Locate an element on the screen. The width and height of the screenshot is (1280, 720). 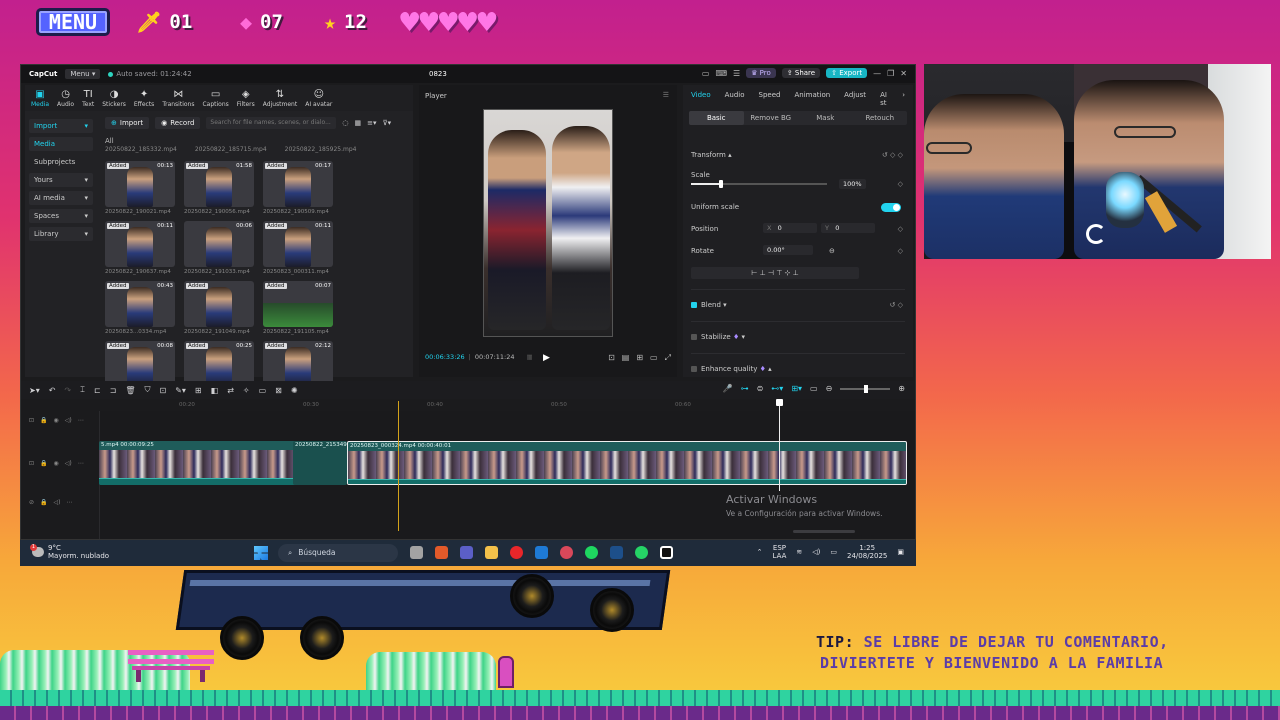
stabilize-header: Stabilize ♦ ▾ is located at coordinates (718, 337).